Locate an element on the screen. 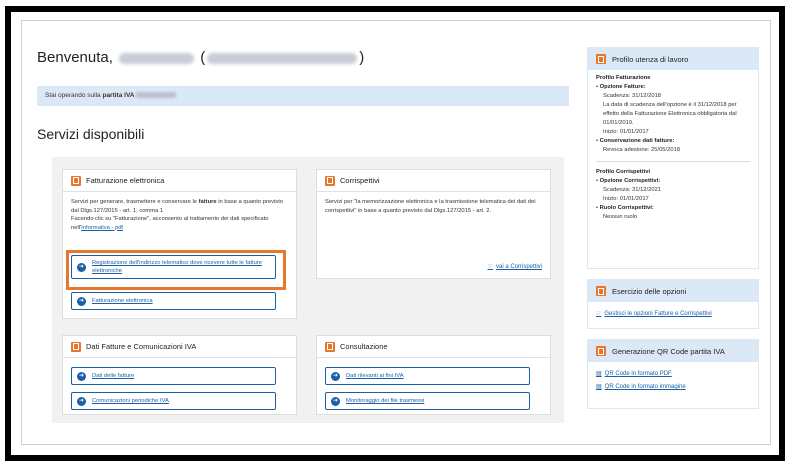 The width and height of the screenshot is (791, 466). qr-pdf-label: QR Code in formato PDF is located at coordinates (638, 374).